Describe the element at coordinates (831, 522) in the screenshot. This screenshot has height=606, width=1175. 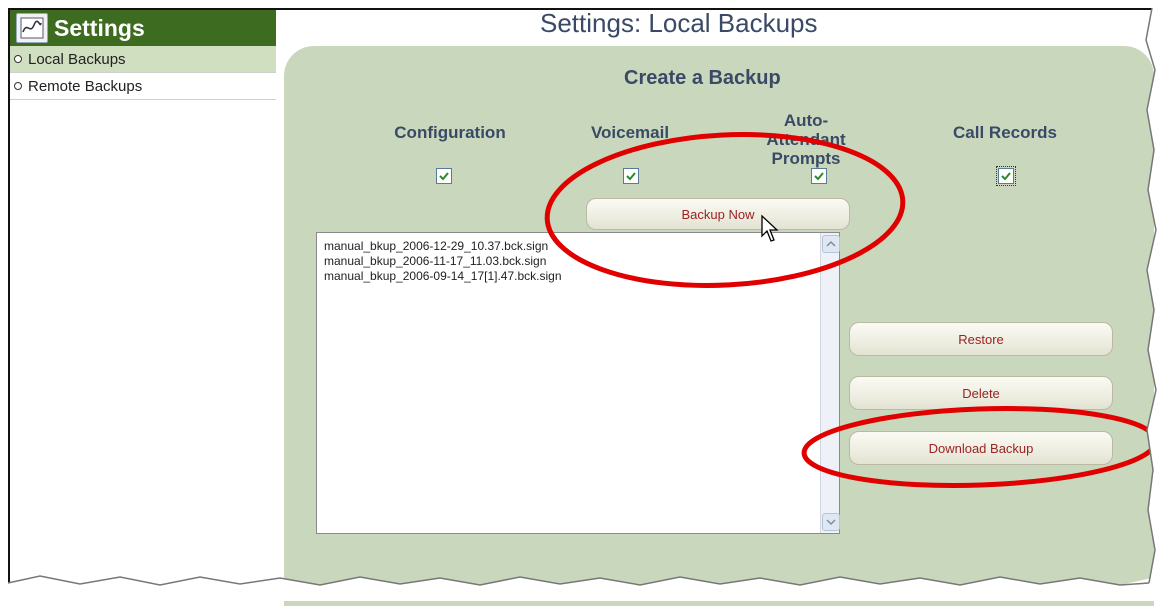
I see `arrow-down-icon` at that location.